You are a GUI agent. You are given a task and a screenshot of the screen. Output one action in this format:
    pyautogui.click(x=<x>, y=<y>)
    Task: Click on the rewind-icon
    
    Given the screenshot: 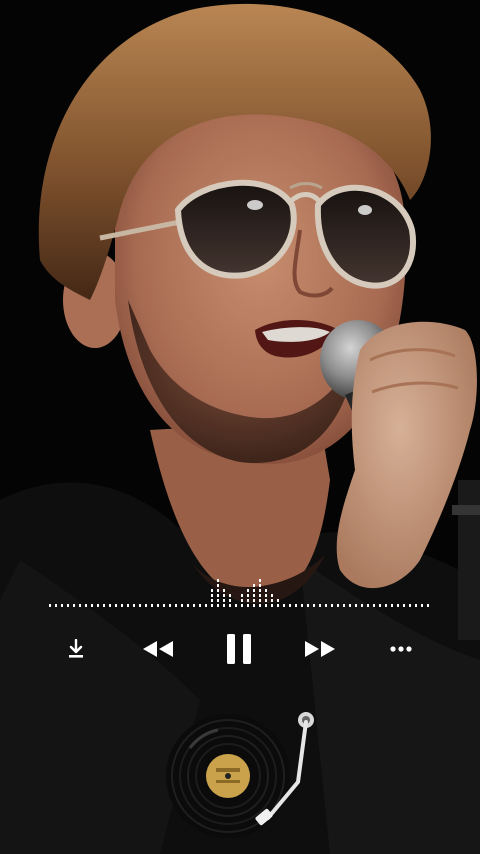 What is the action you would take?
    pyautogui.click(x=158, y=649)
    